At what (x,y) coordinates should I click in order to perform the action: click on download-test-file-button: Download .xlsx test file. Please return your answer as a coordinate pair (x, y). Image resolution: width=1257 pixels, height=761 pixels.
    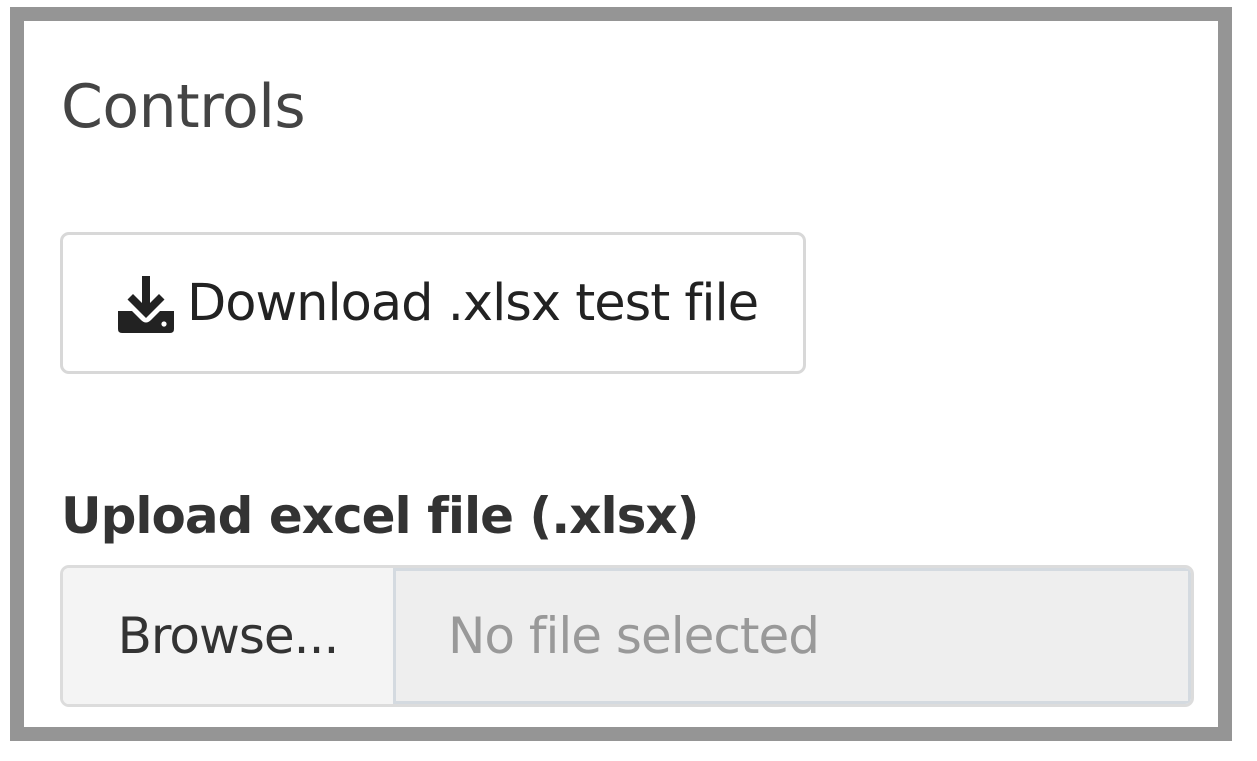
    Looking at the image, I should click on (433, 303).